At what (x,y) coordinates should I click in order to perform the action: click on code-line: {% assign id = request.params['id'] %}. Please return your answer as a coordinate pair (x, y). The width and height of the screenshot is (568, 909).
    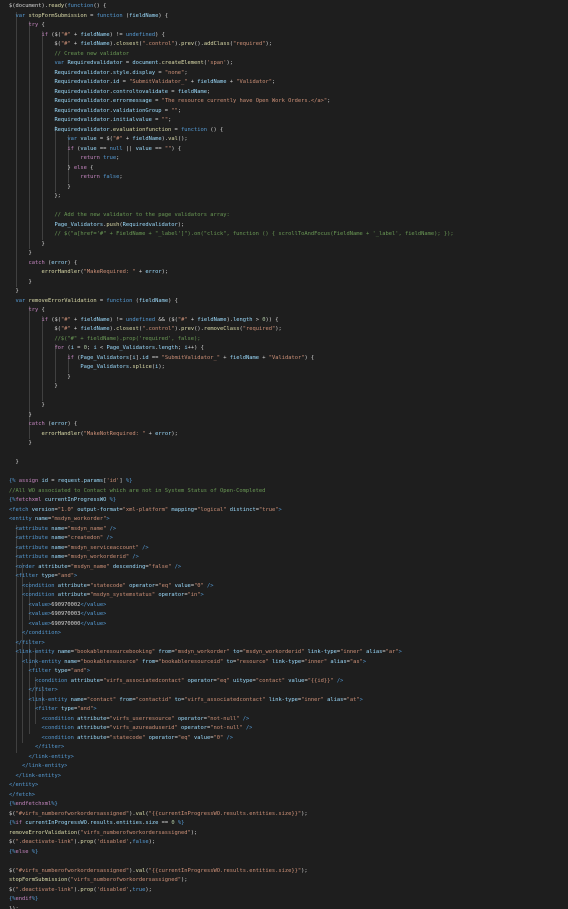
    Looking at the image, I should click on (70, 482).